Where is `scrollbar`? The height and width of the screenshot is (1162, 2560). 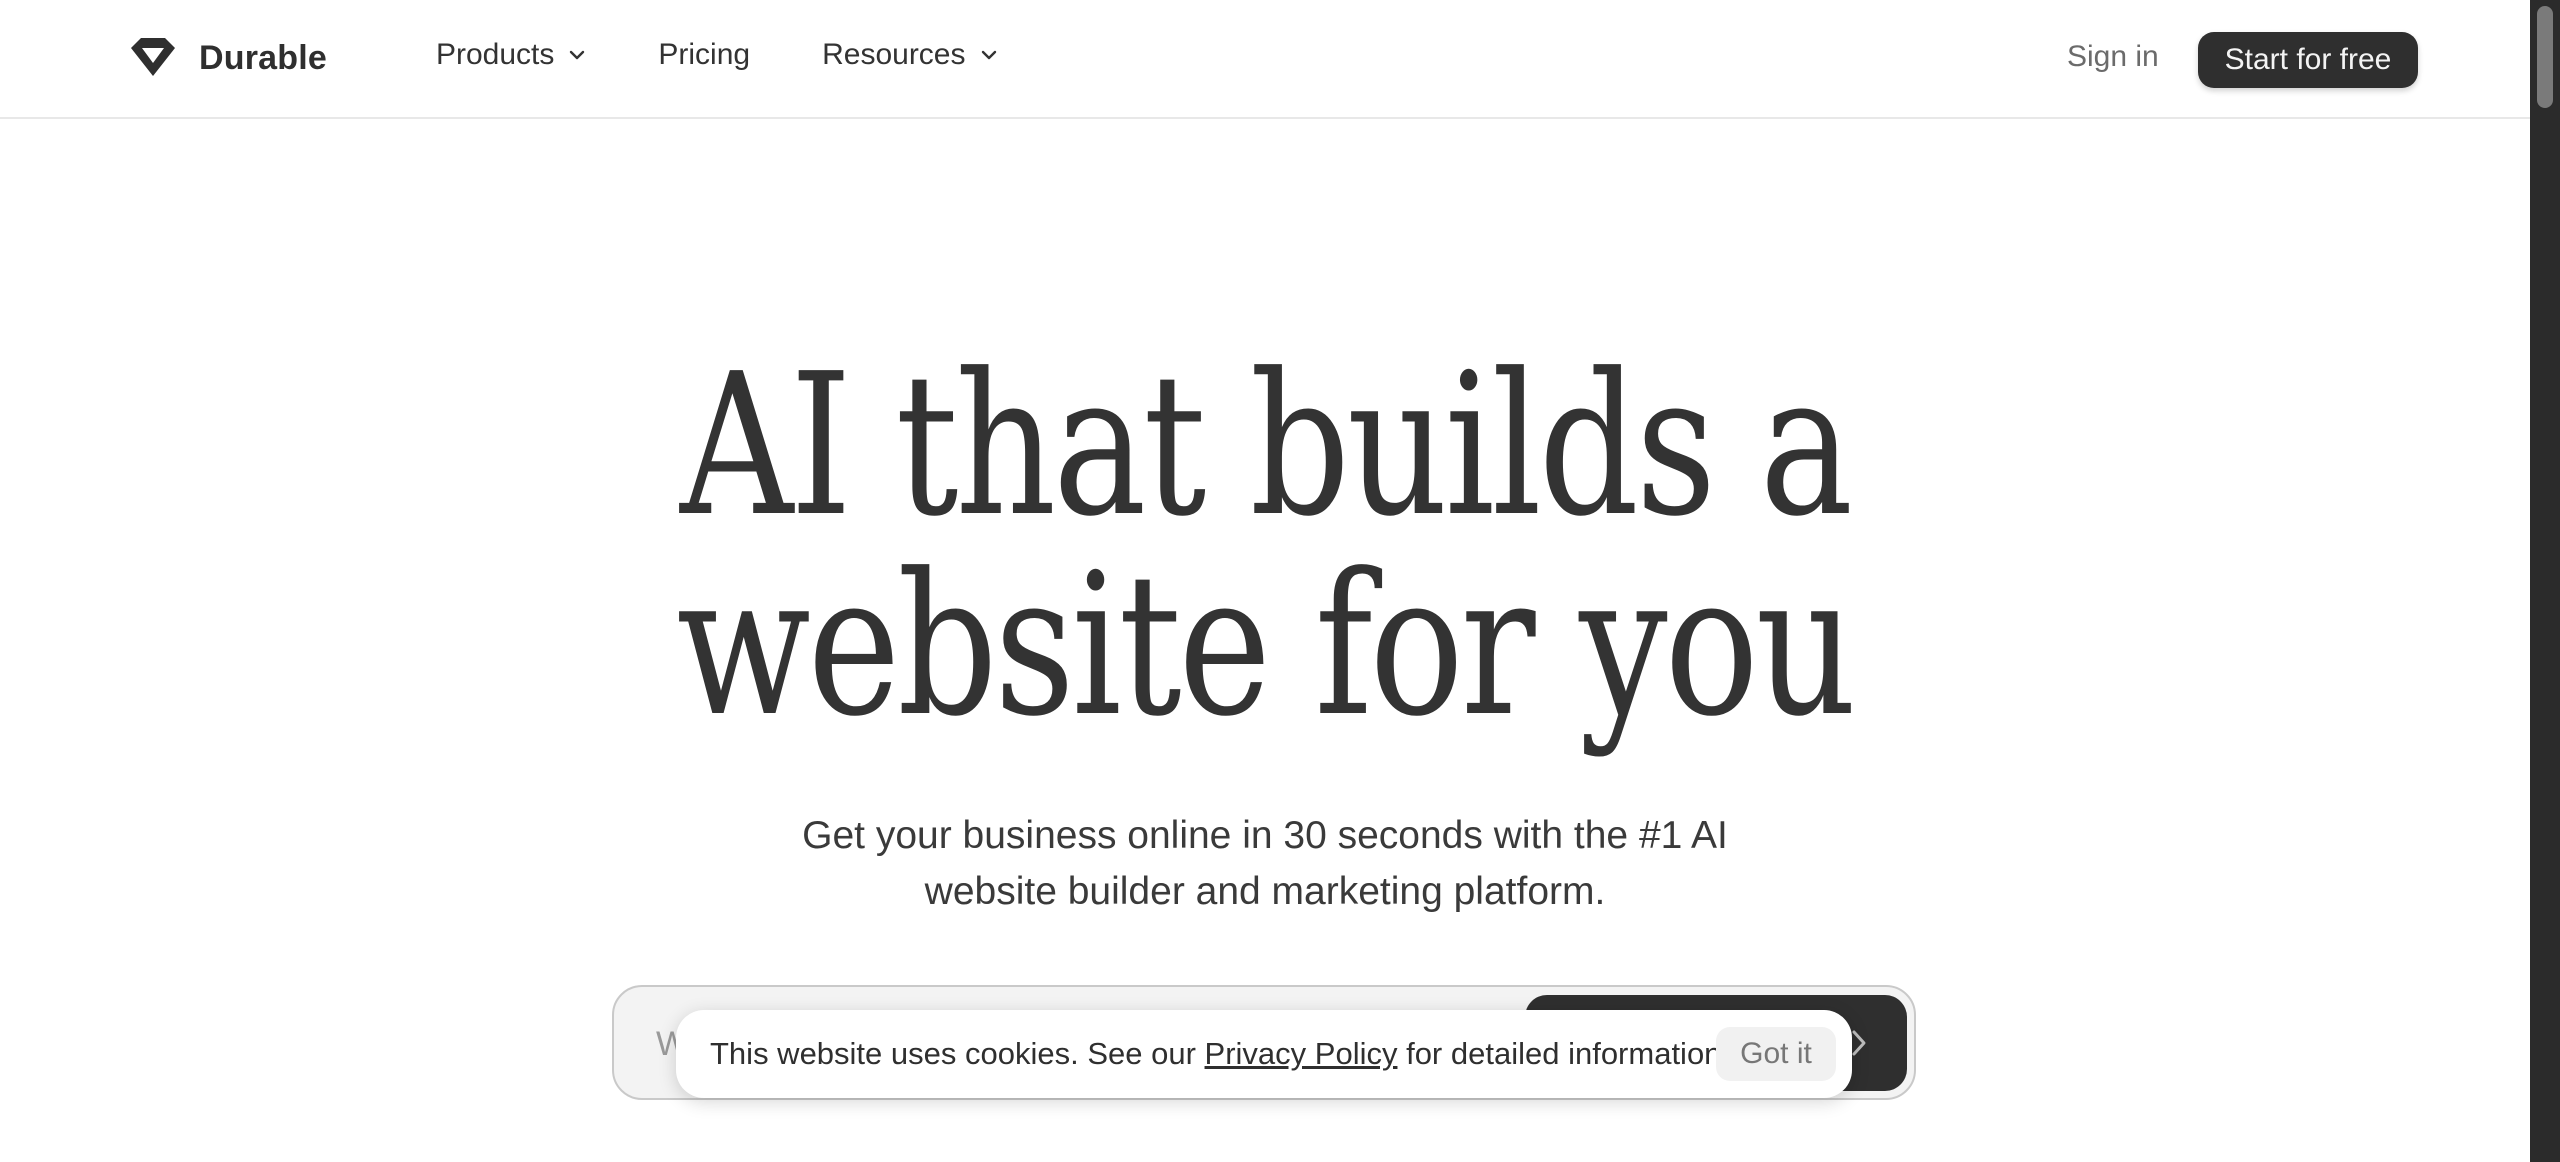
scrollbar is located at coordinates (2545, 581).